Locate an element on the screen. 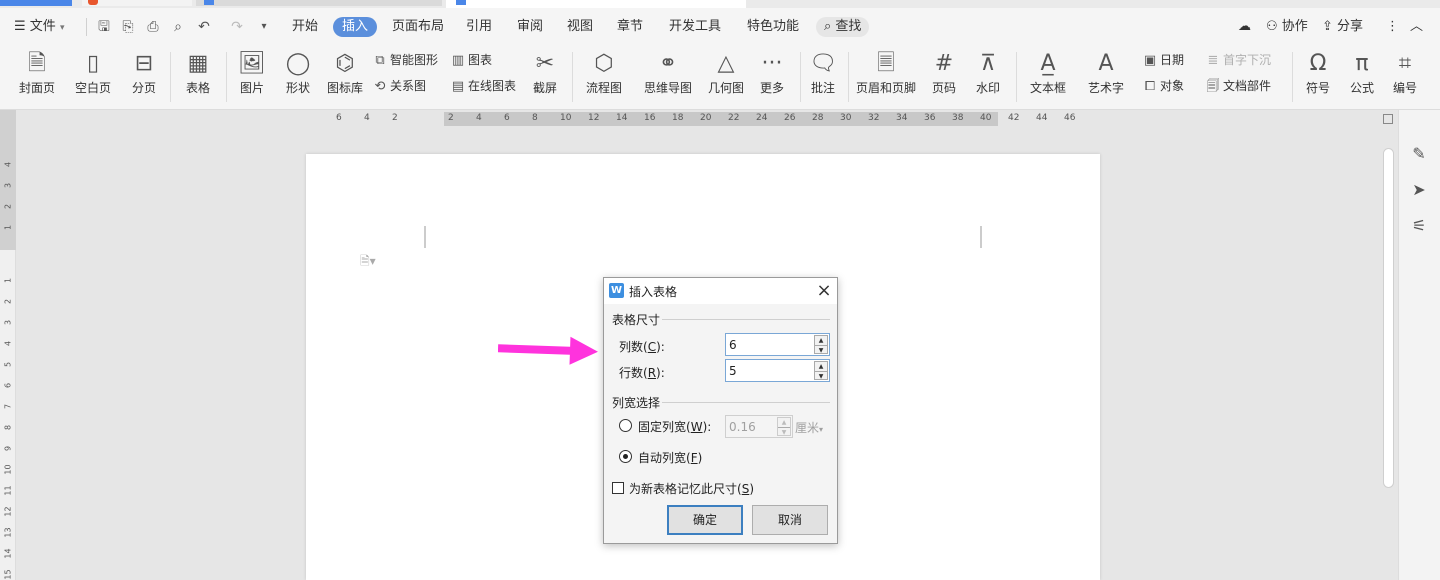  undo-icon: ↶ is located at coordinates (204, 27).